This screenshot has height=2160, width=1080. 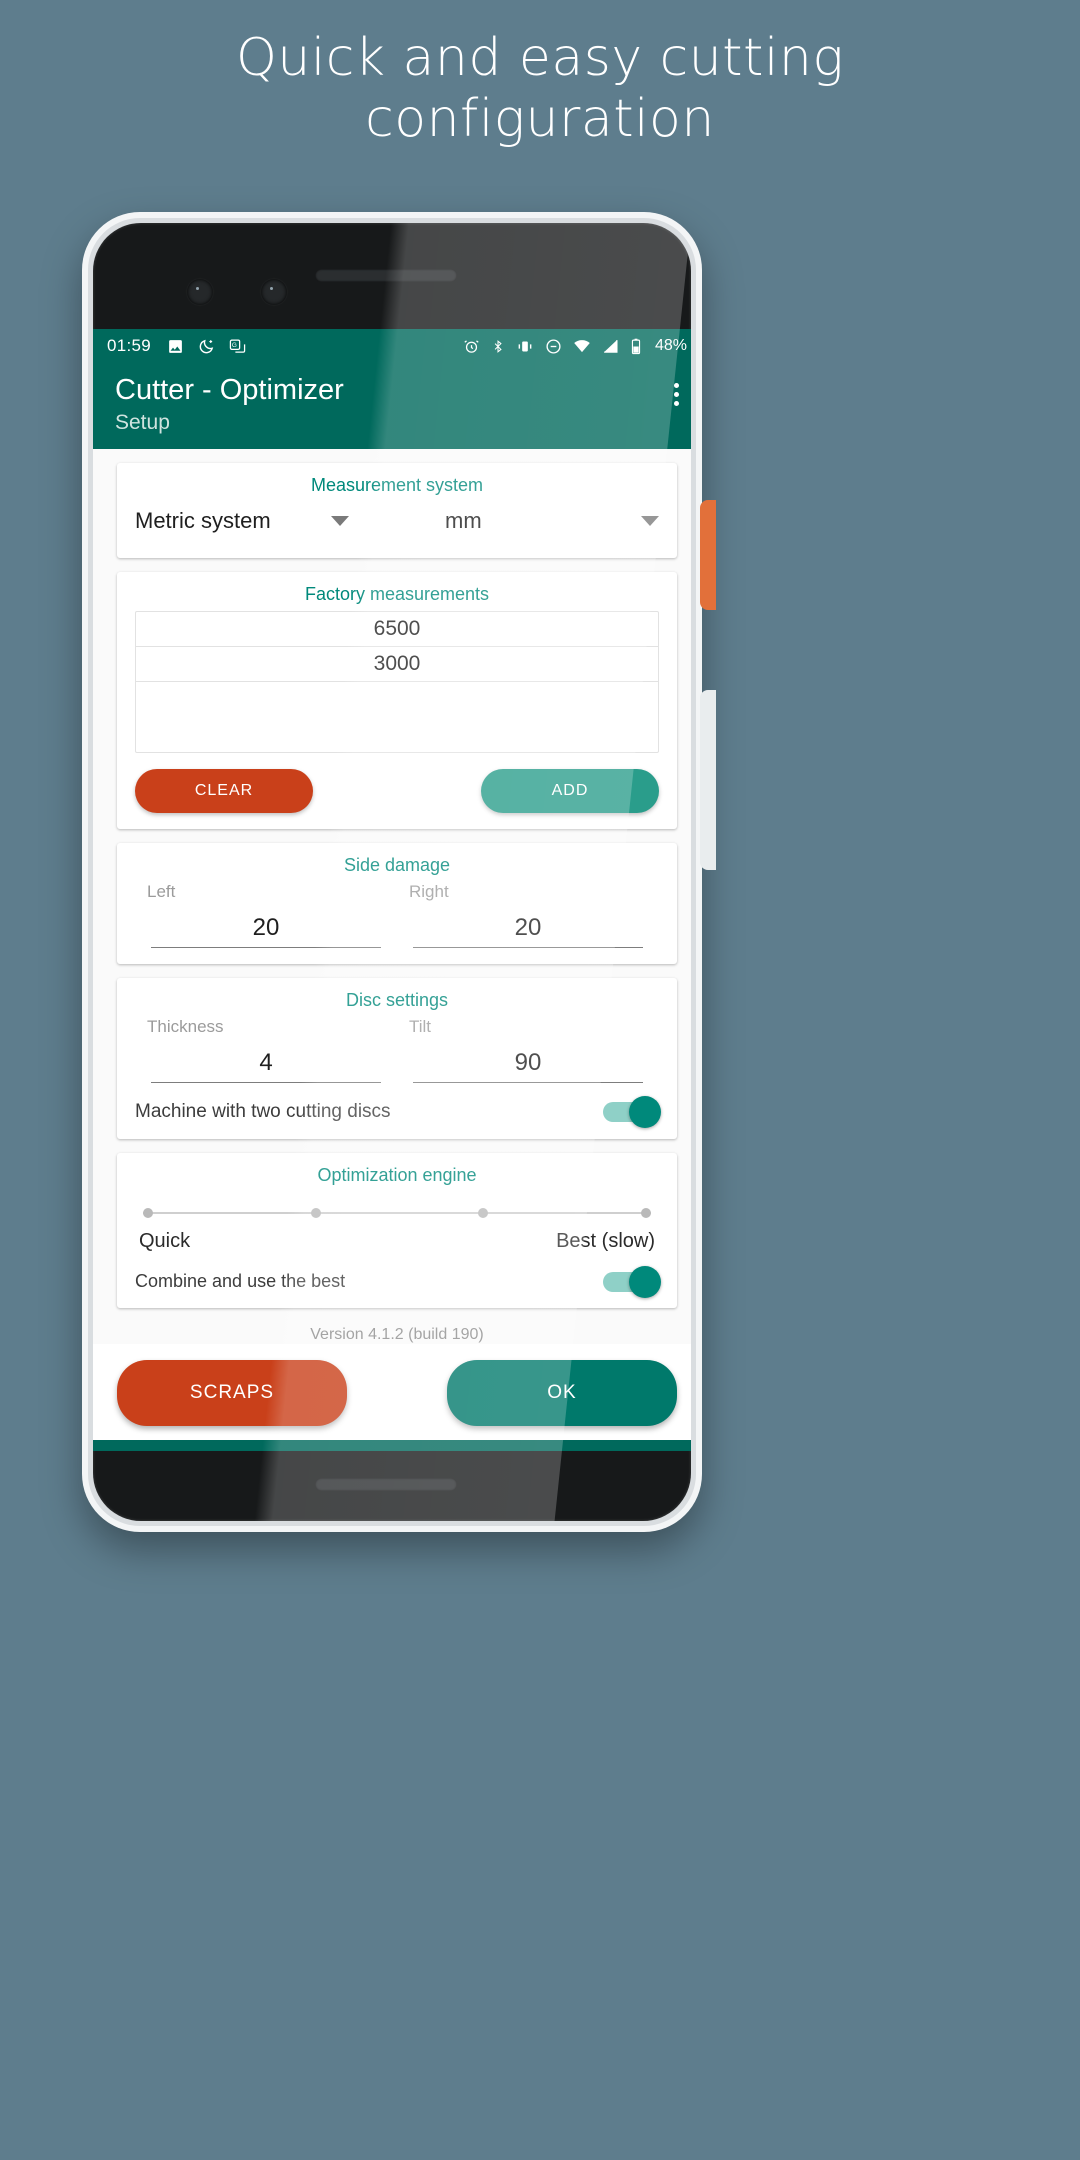 I want to click on combine-best-toggle, so click(x=632, y=1281).